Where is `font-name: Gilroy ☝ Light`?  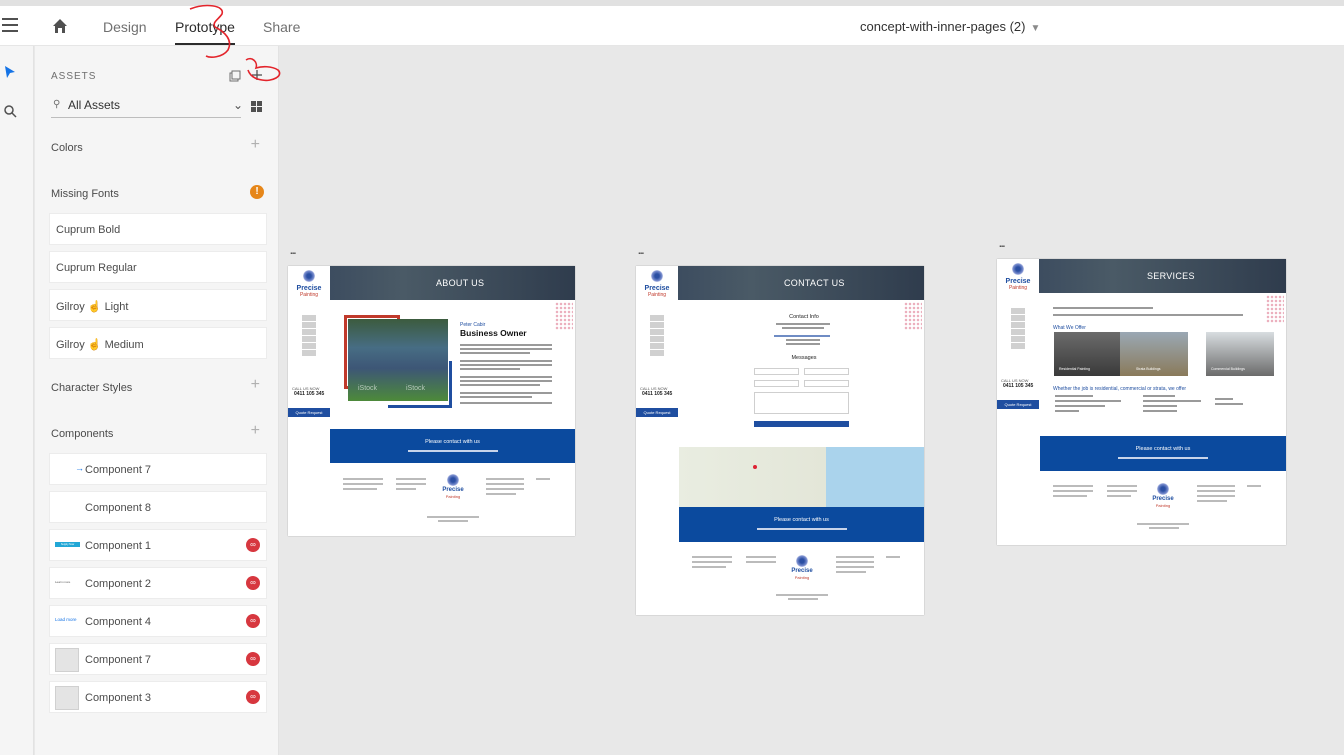 font-name: Gilroy ☝ Light is located at coordinates (92, 306).